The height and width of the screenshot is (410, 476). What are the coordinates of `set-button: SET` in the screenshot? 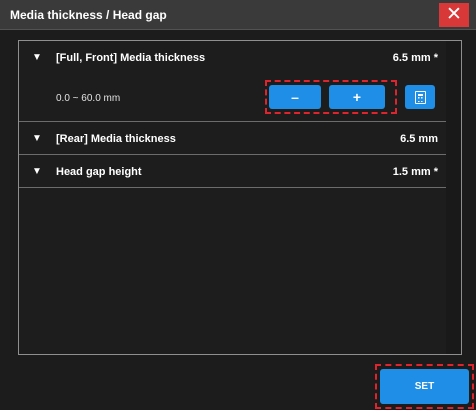 It's located at (424, 386).